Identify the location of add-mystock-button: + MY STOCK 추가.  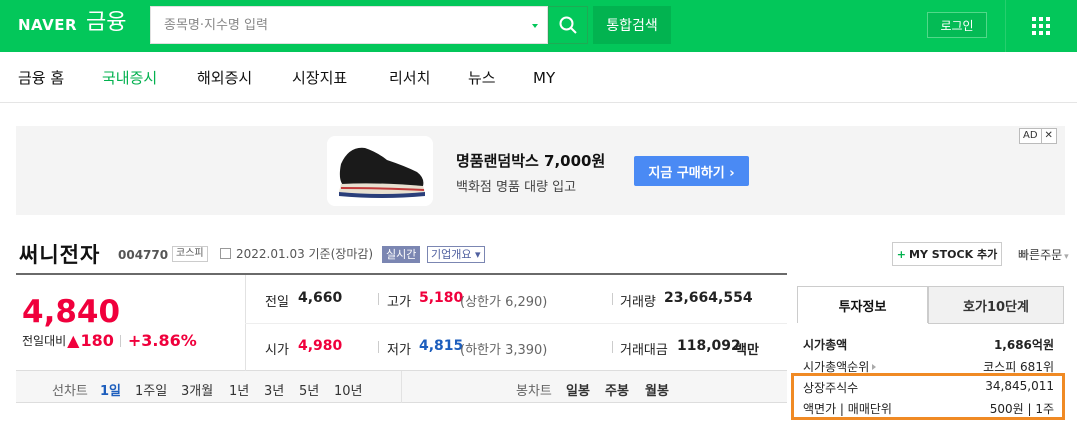
(947, 254).